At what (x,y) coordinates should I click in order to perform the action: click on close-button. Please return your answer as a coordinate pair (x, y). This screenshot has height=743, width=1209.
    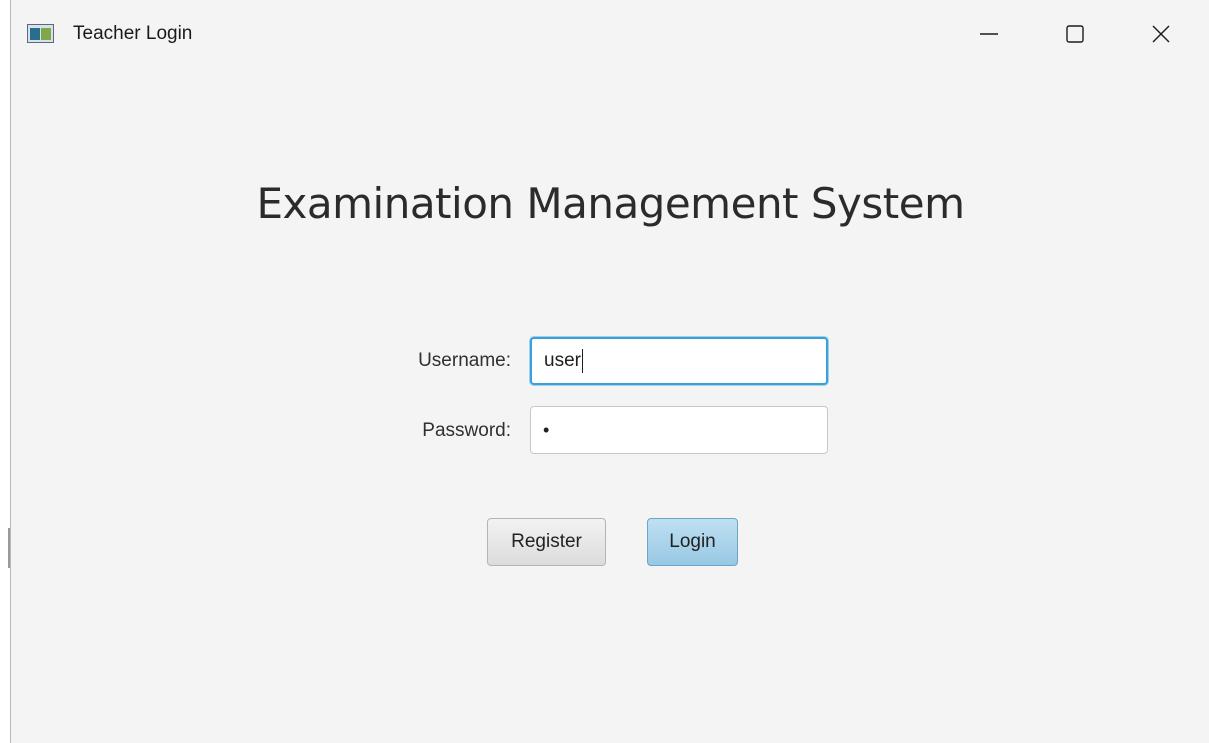
    Looking at the image, I should click on (1161, 34).